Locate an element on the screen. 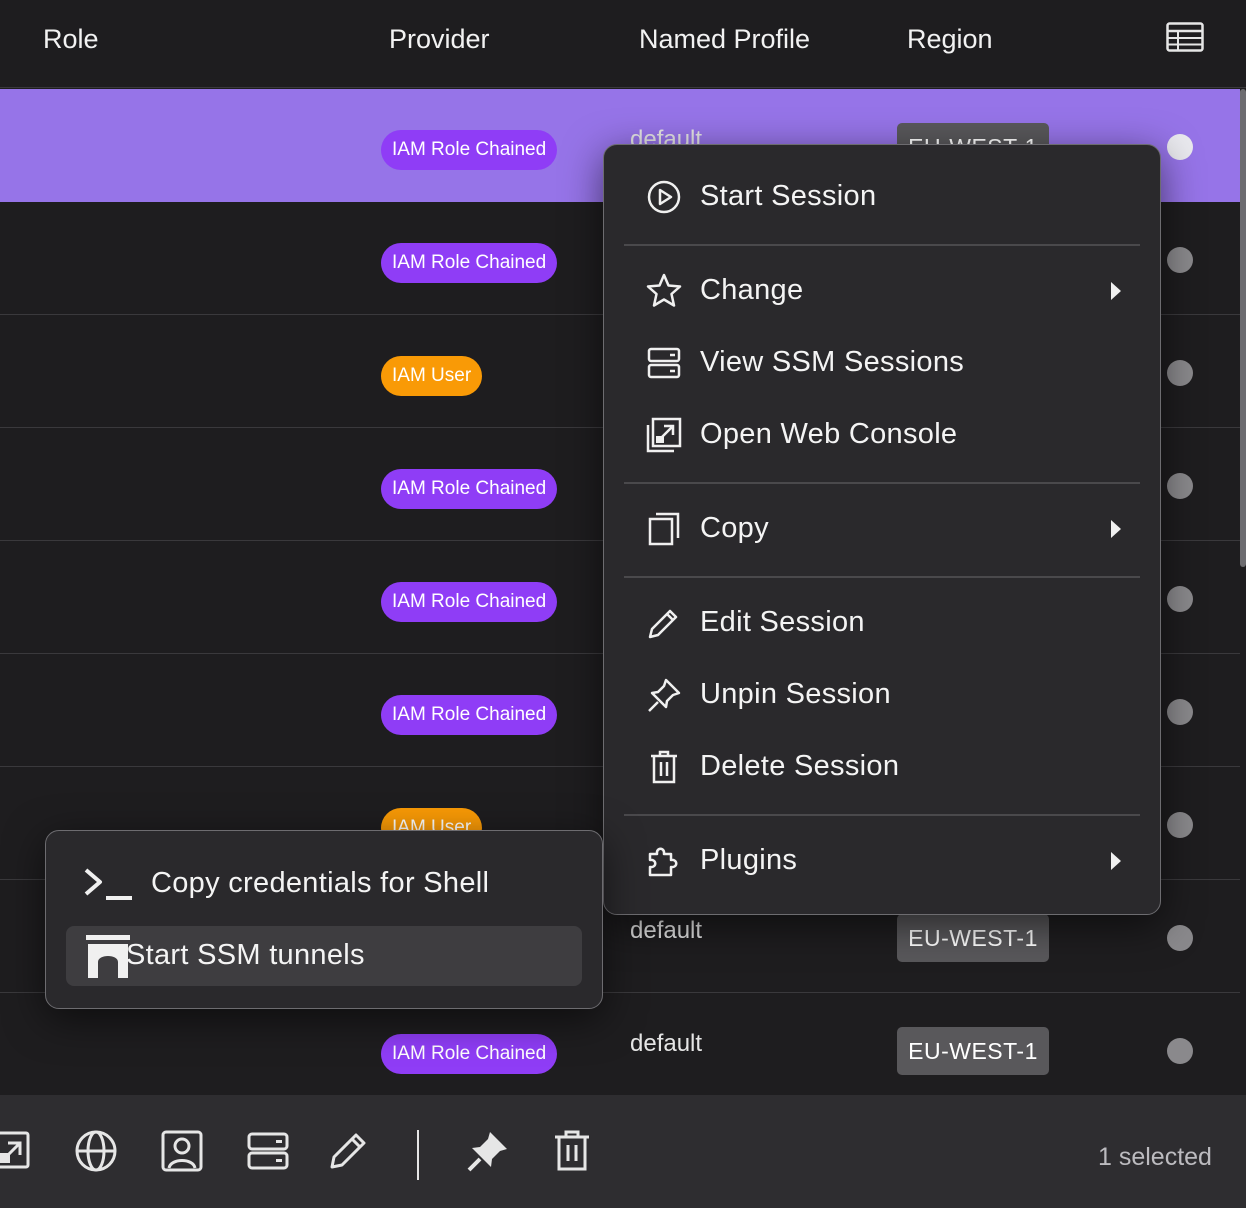 Image resolution: width=1246 pixels, height=1208 pixels. menu-item-view-ssm-sessions: View SSM Sessions is located at coordinates (882, 363).